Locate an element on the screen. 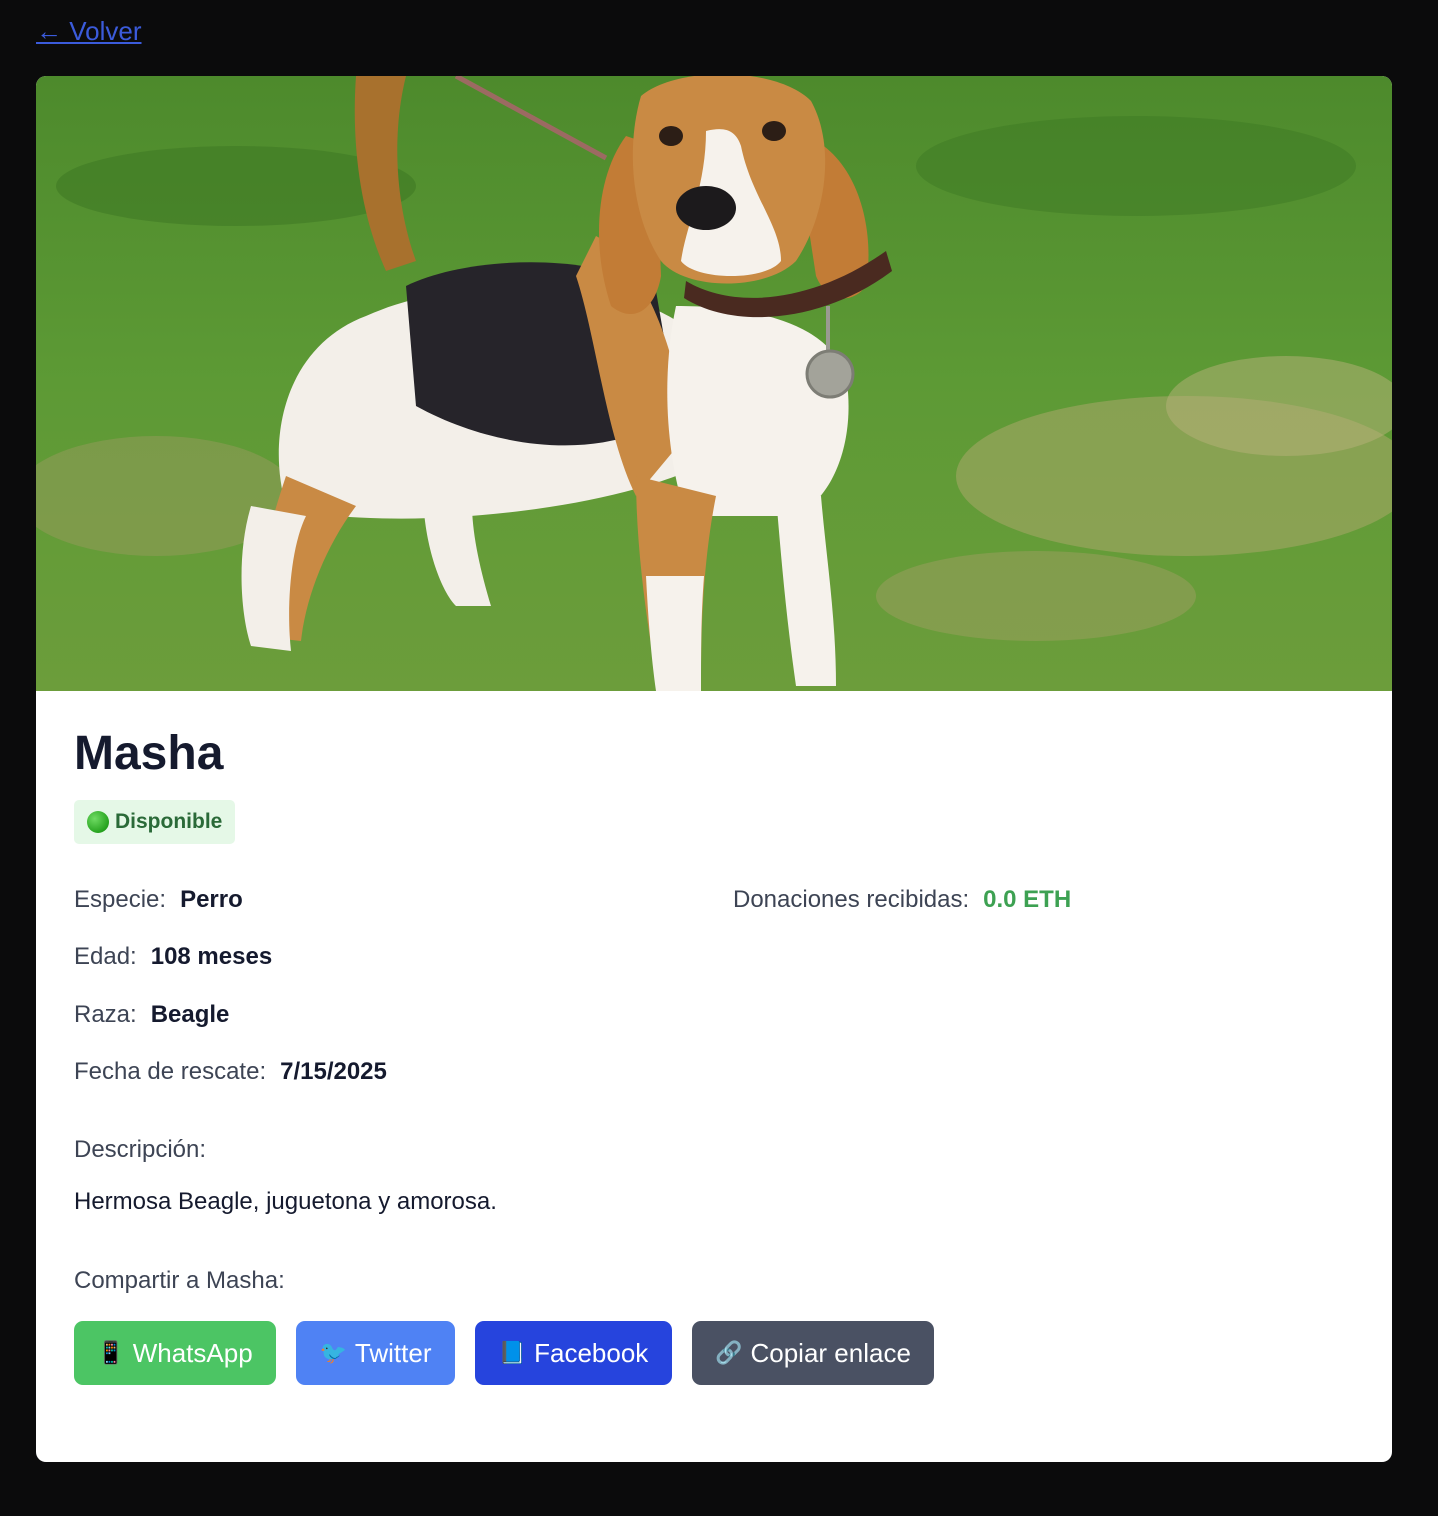 The image size is (1438, 1516). age-label: Edad: is located at coordinates (105, 956).